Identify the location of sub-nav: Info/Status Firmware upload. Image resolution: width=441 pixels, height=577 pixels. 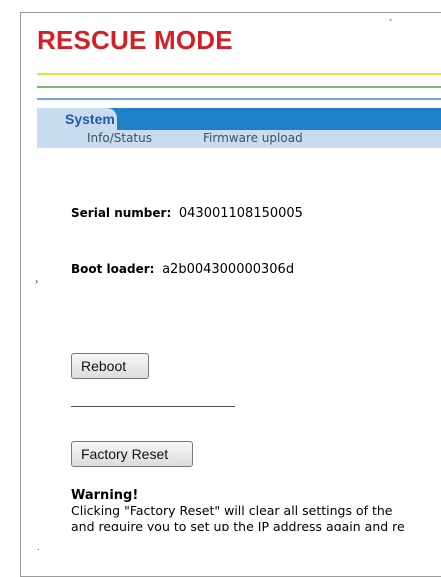
(239, 139).